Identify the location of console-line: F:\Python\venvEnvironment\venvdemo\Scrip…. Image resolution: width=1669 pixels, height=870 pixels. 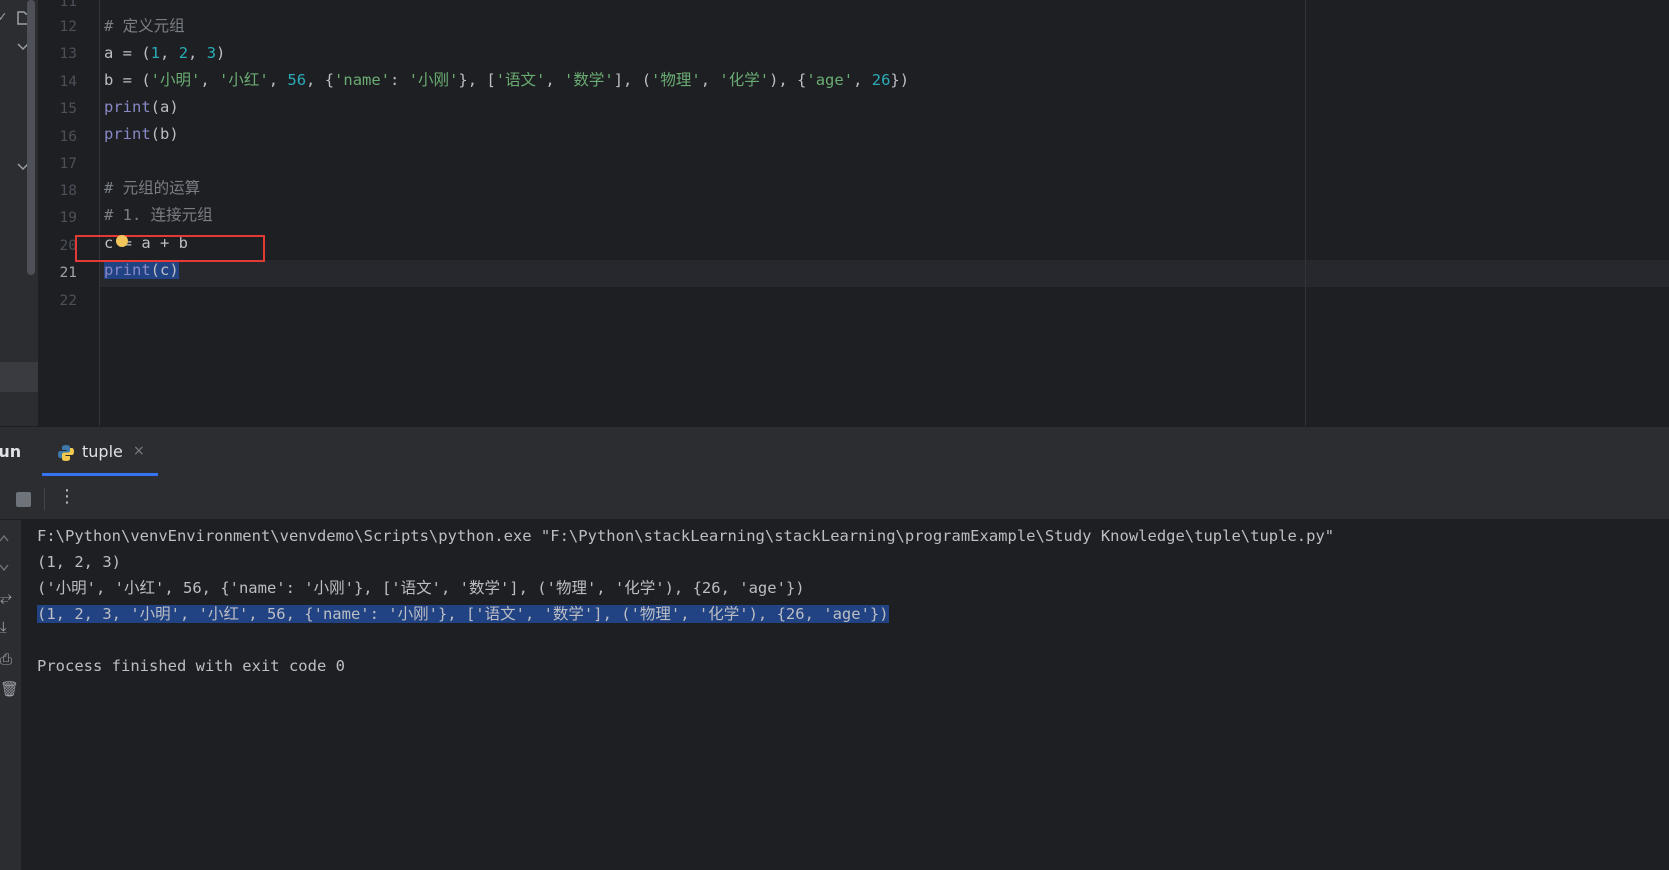
(686, 536).